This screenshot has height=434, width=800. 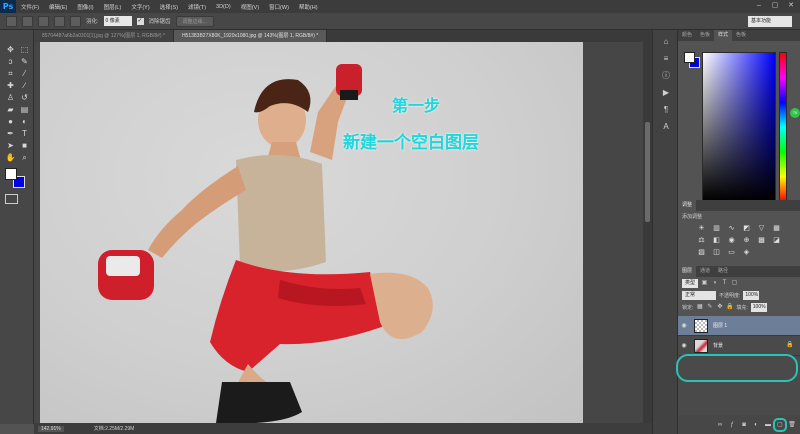 What do you see at coordinates (744, 425) in the screenshot?
I see `layer-mask-icon: ◙` at bounding box center [744, 425].